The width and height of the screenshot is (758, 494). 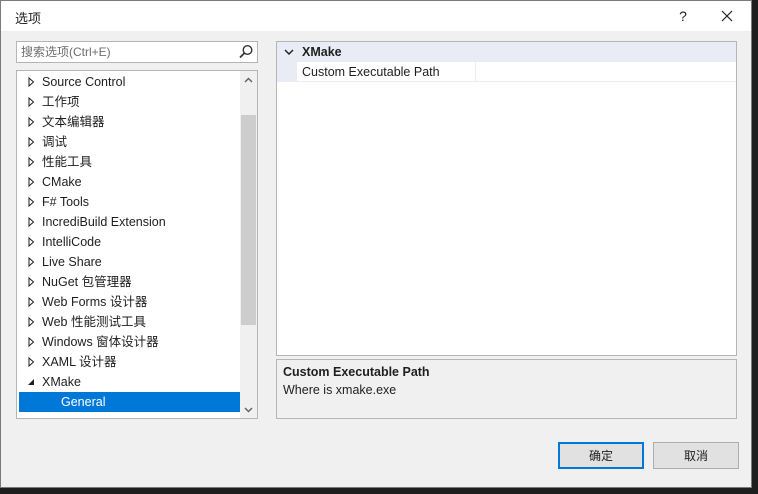 I want to click on tree-item-label: Windows 窗体设计器, so click(x=100, y=342).